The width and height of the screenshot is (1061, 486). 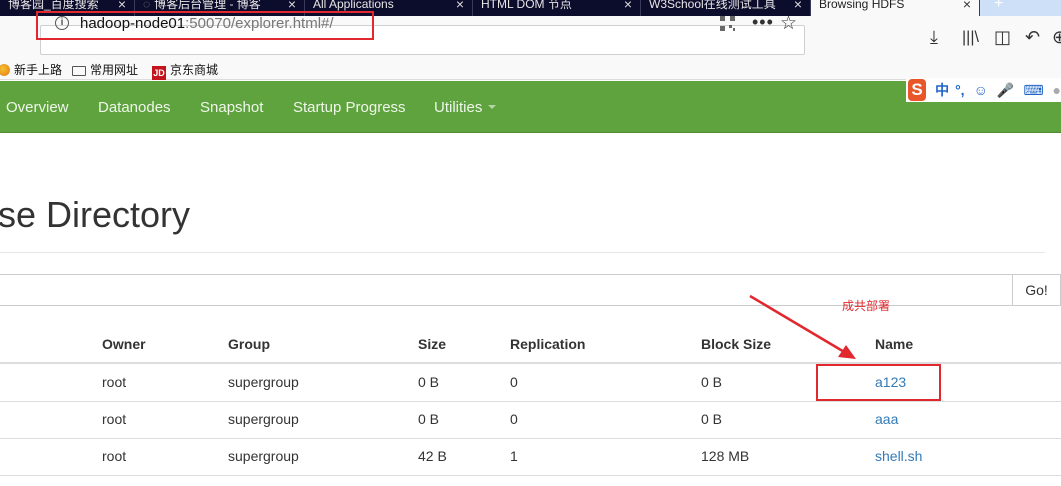 What do you see at coordinates (712, 5) in the screenshot?
I see `tab-title: W3School在线测试工具` at bounding box center [712, 5].